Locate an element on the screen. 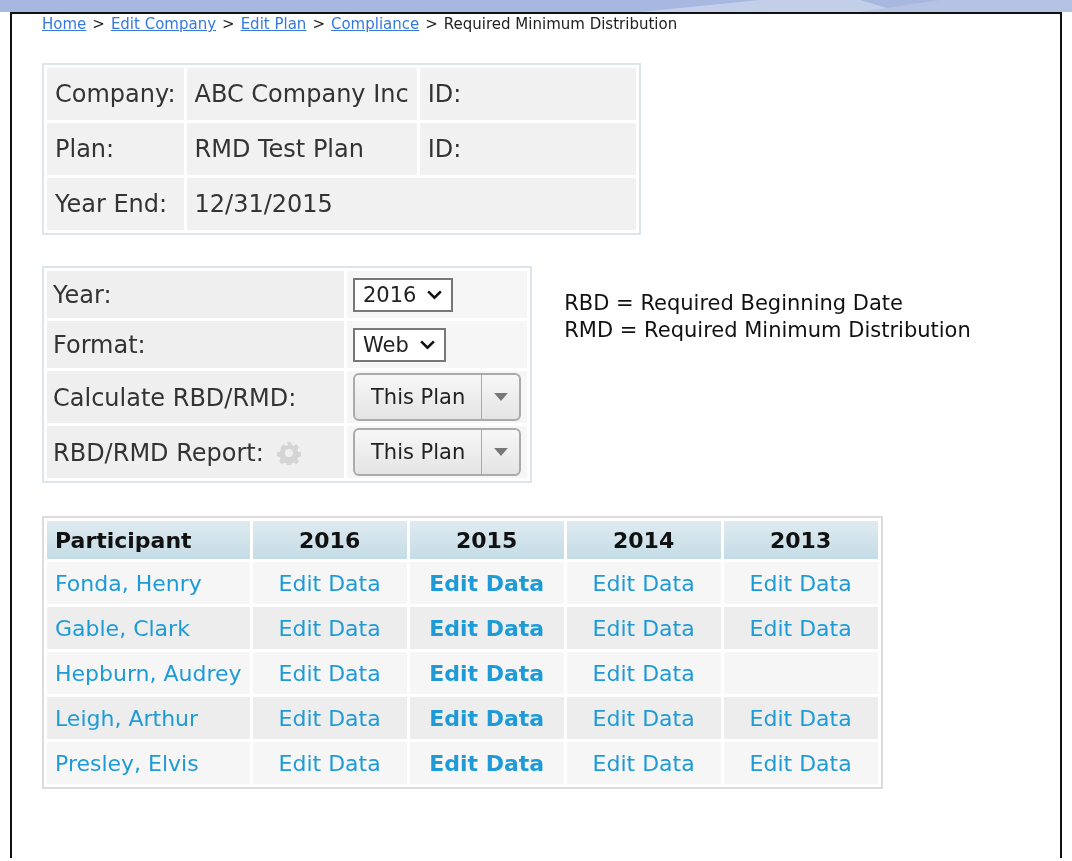 The image size is (1072, 861). dropdown-select: 2016 is located at coordinates (403, 294).